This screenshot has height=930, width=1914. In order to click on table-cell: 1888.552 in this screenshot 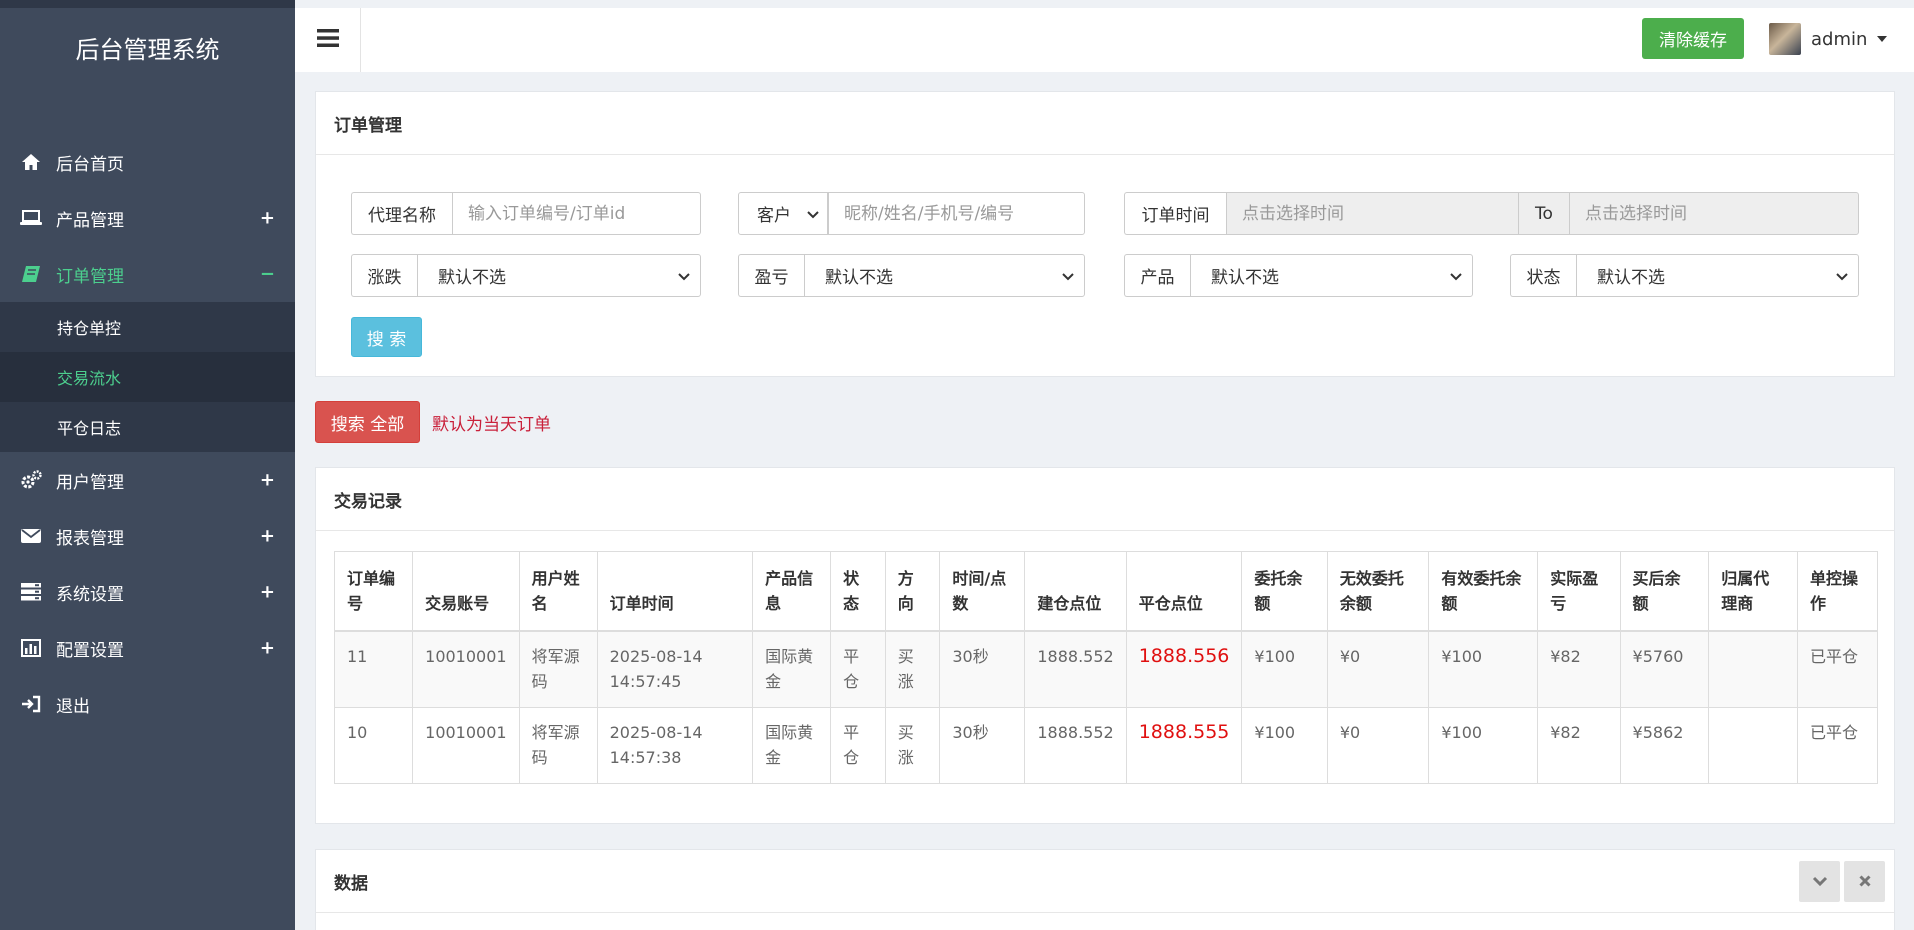, I will do `click(1075, 745)`.